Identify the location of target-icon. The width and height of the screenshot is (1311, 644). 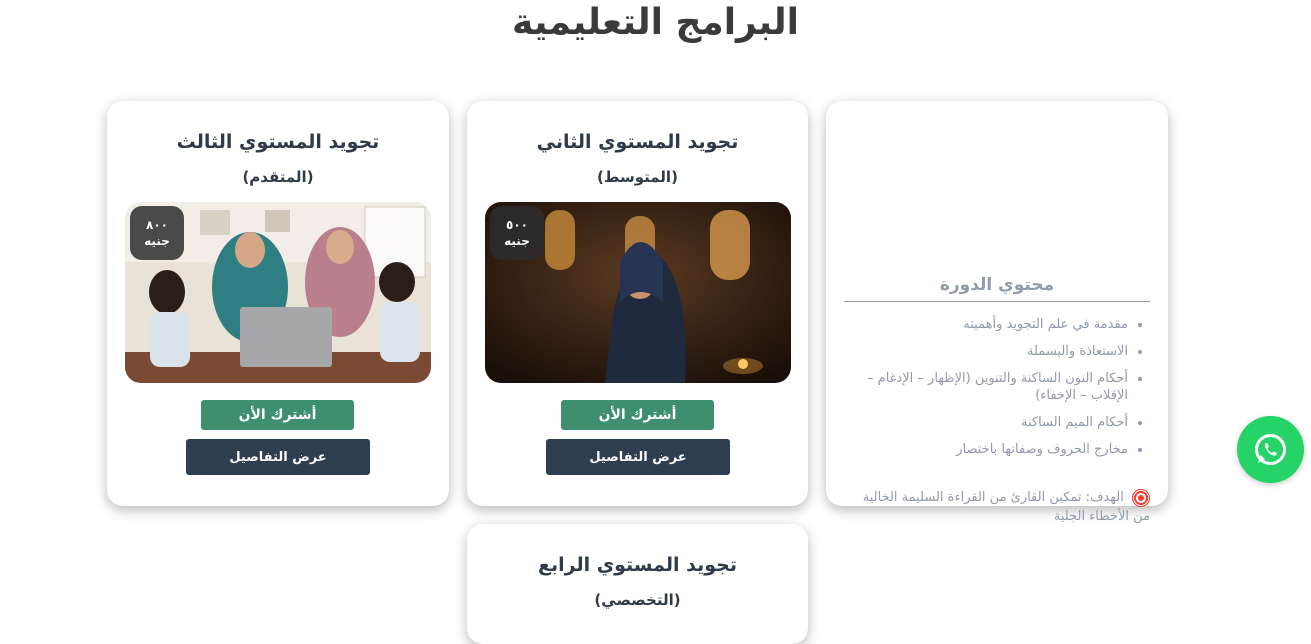
(1141, 497).